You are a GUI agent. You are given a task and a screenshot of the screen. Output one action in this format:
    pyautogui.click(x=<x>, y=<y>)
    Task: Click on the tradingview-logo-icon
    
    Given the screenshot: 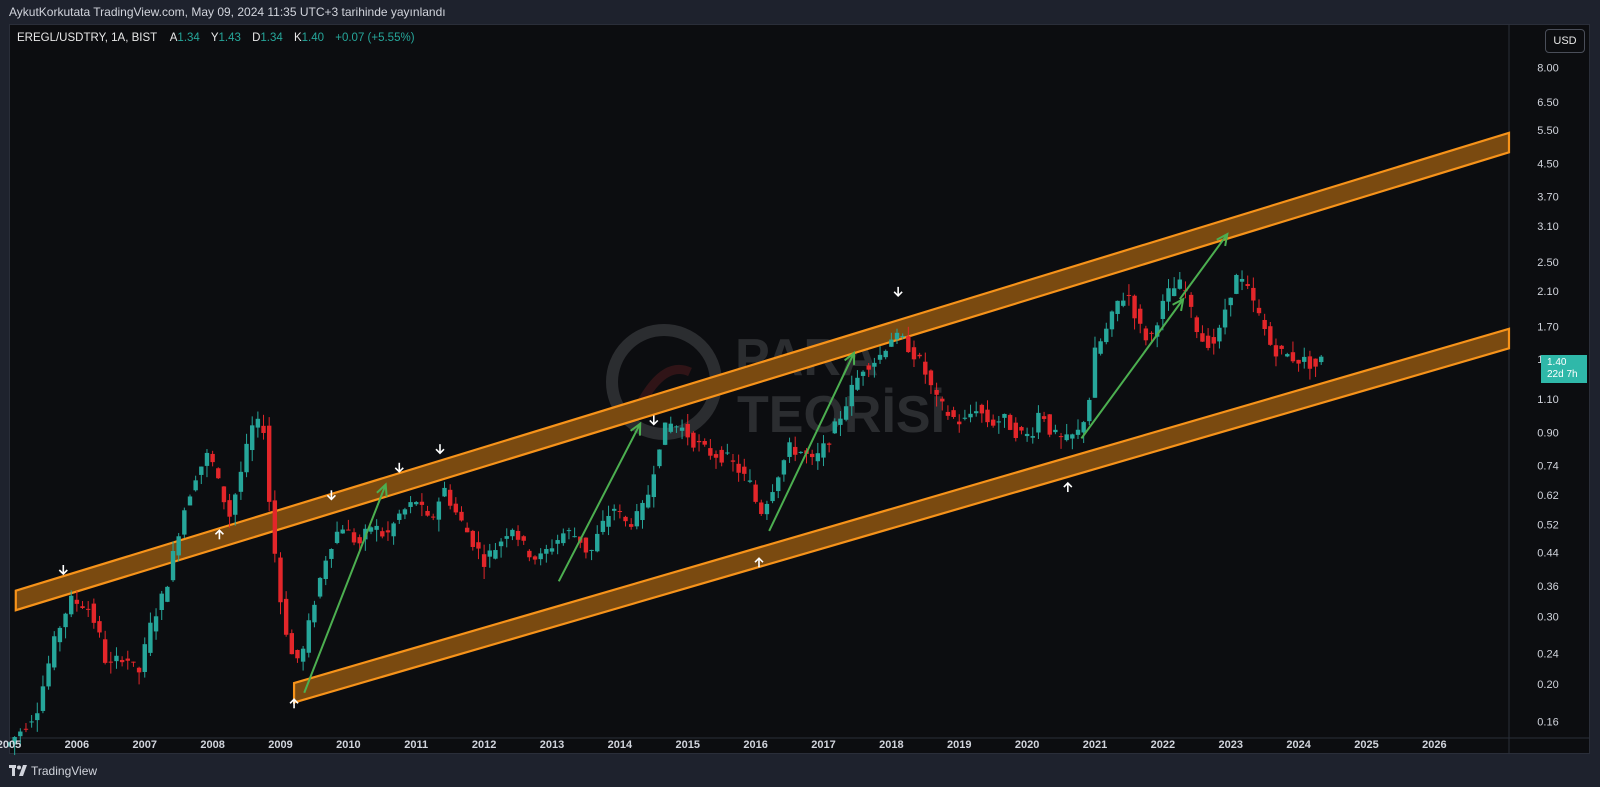 What is the action you would take?
    pyautogui.click(x=18, y=771)
    